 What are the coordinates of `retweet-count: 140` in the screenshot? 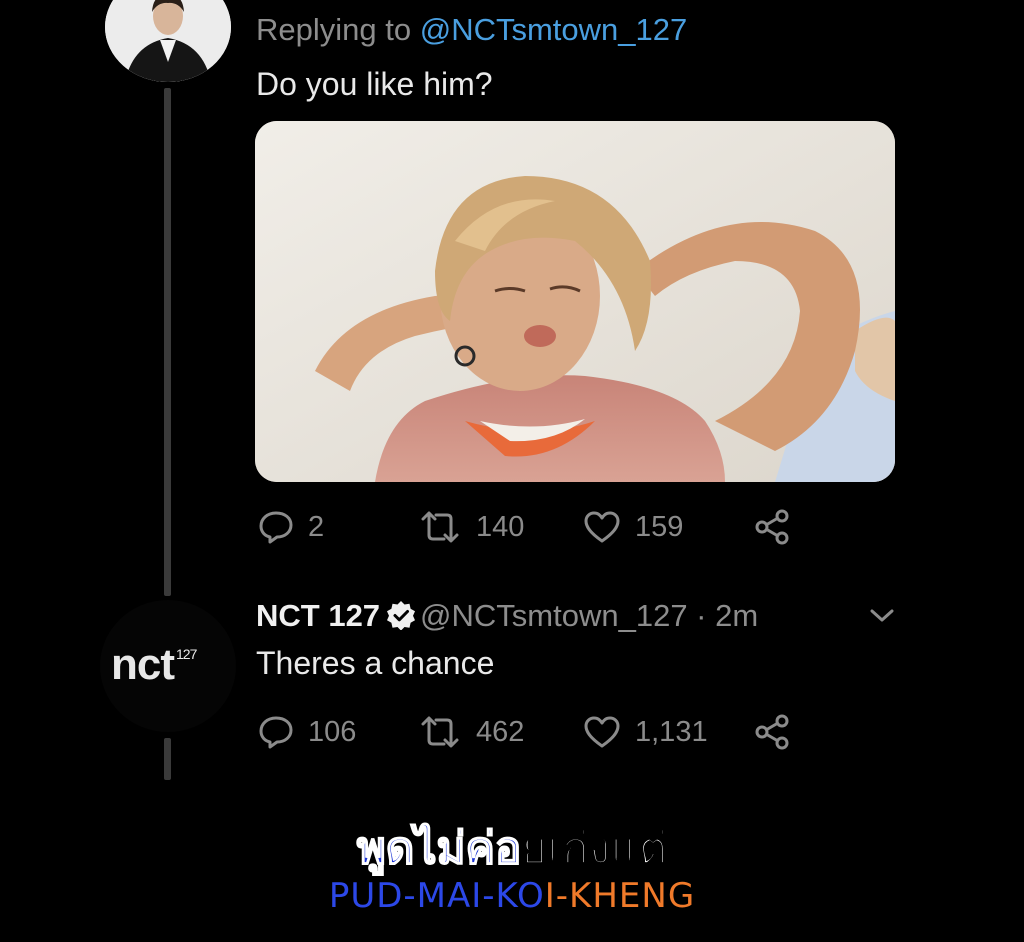 It's located at (500, 526).